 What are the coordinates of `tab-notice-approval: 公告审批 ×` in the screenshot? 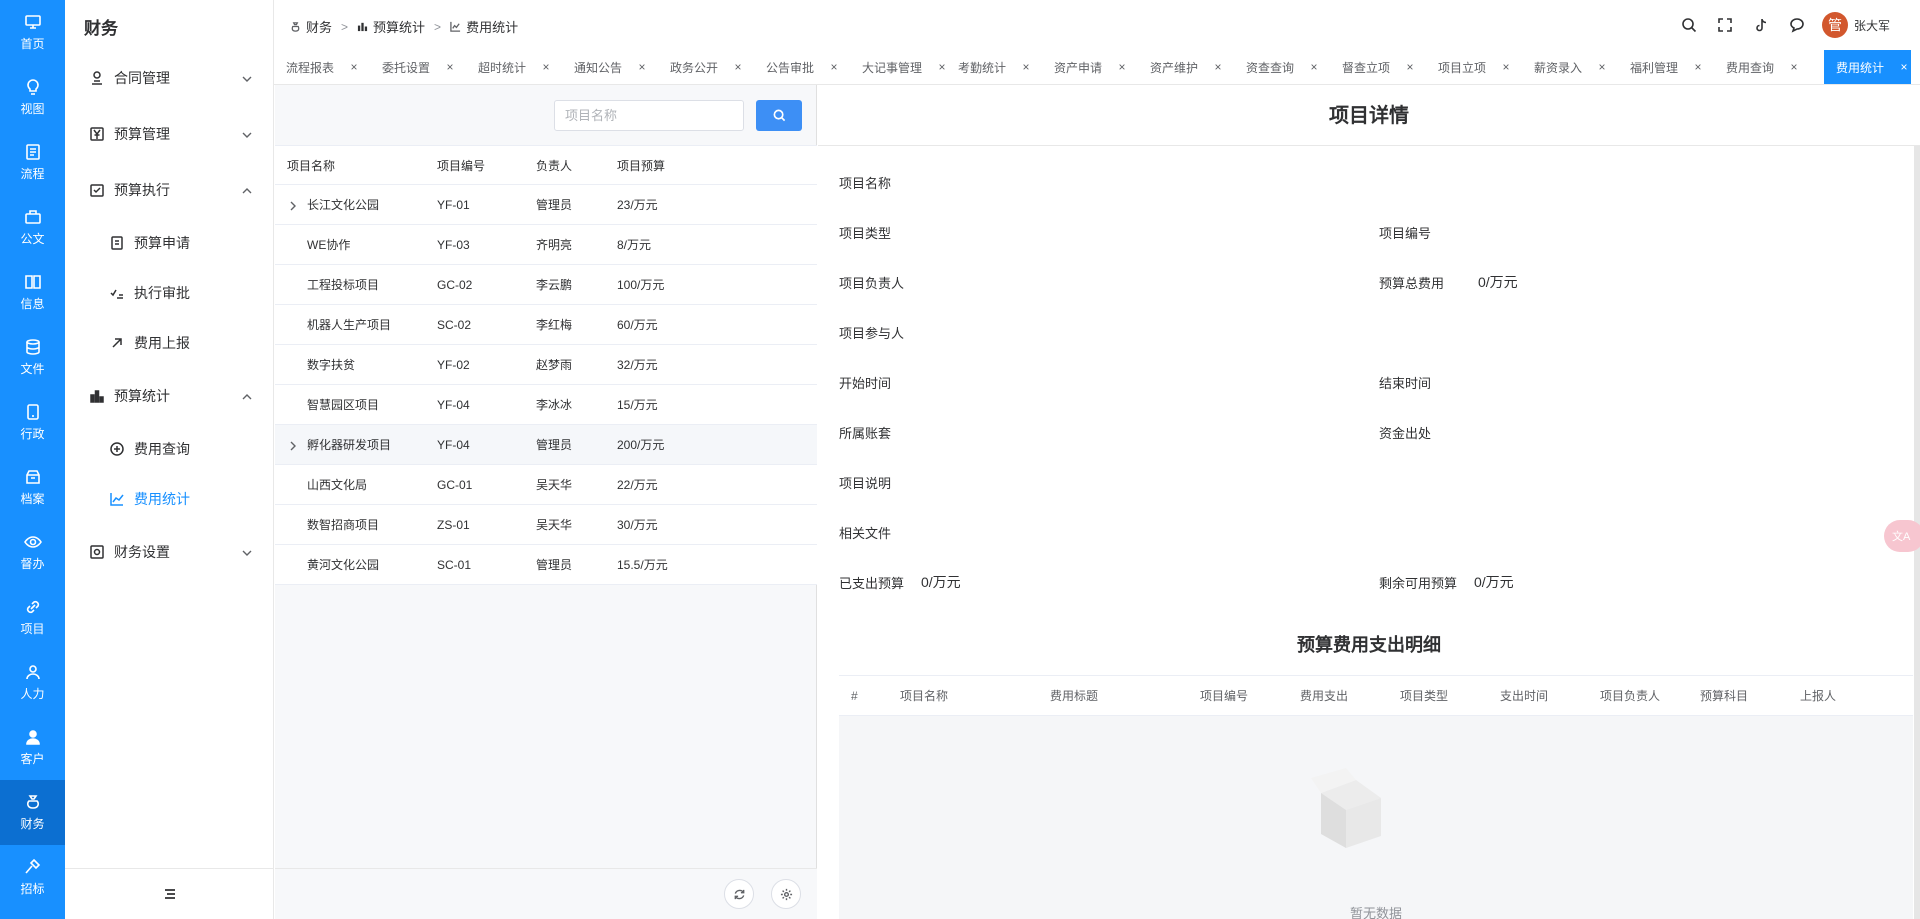 It's located at (797, 67).